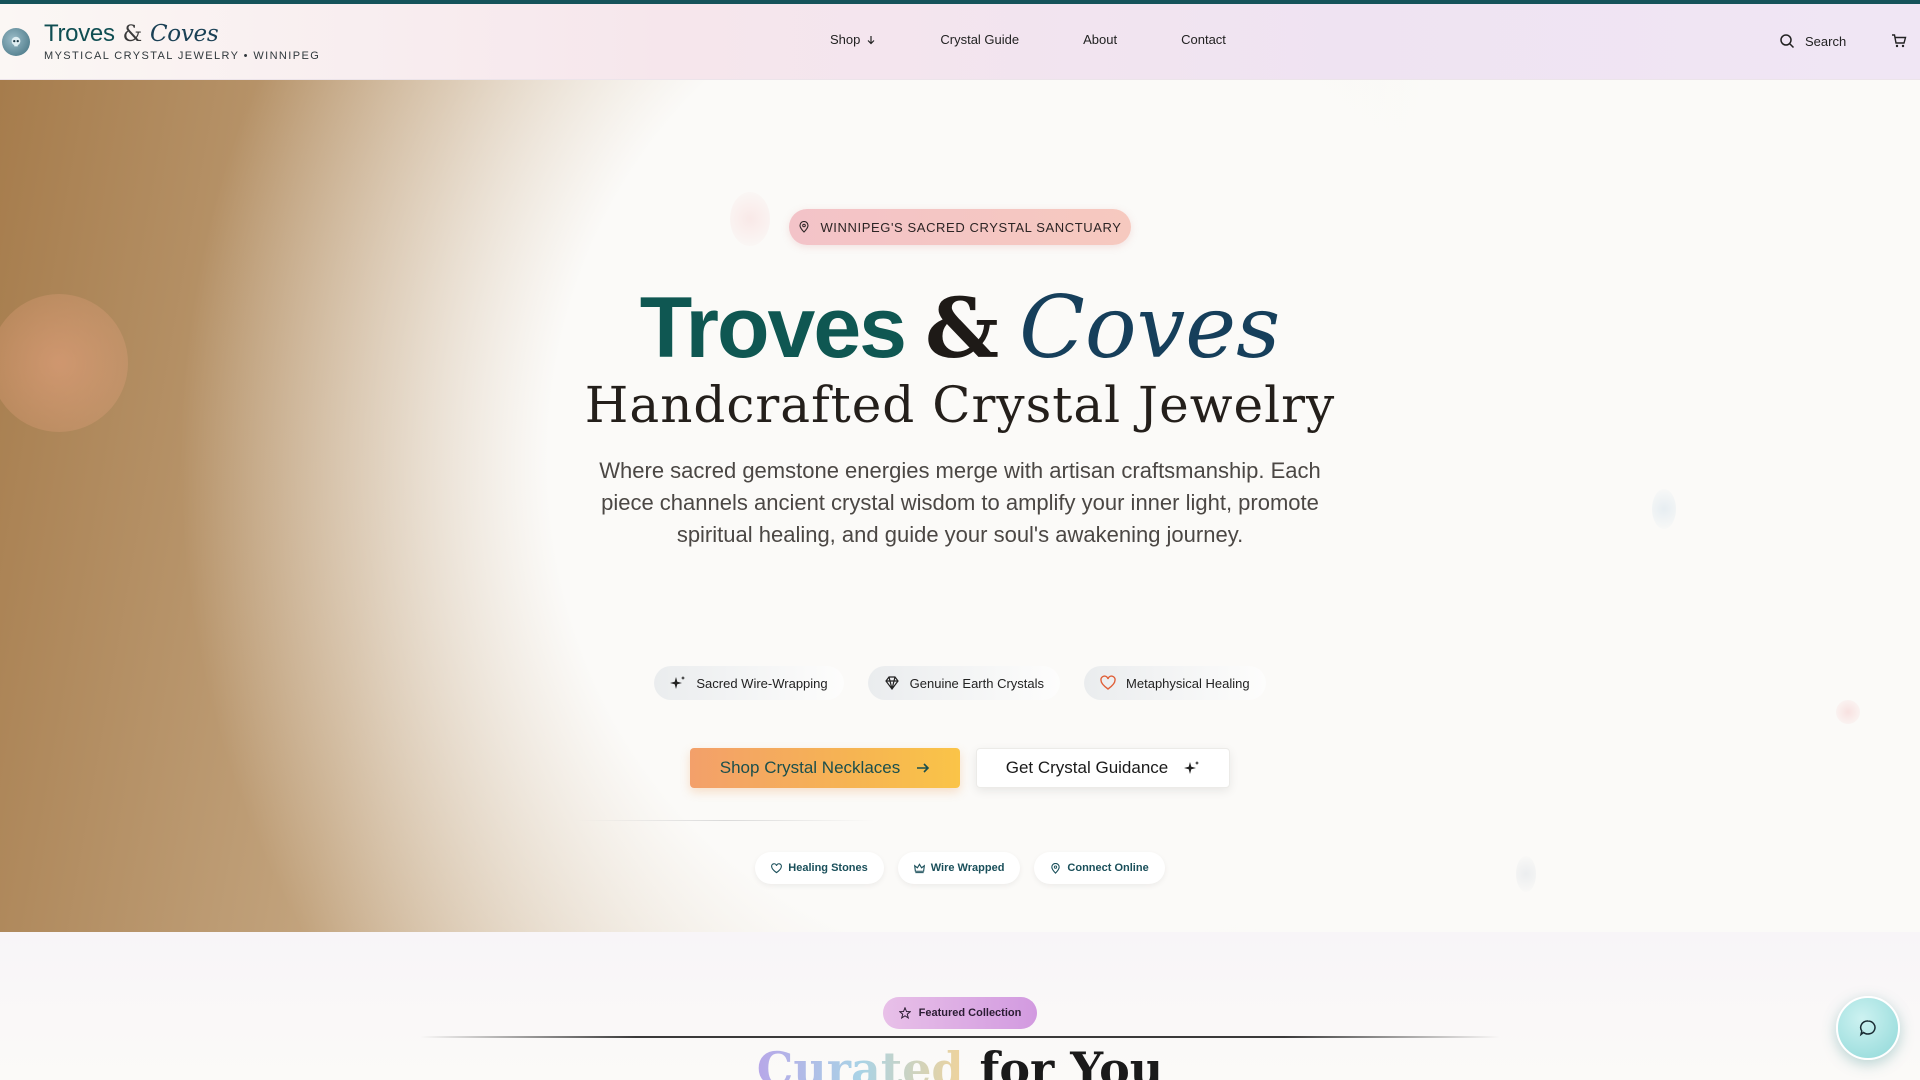 The width and height of the screenshot is (1920, 1080). Describe the element at coordinates (1150, 328) in the screenshot. I see `hero-title-script: Coves` at that location.